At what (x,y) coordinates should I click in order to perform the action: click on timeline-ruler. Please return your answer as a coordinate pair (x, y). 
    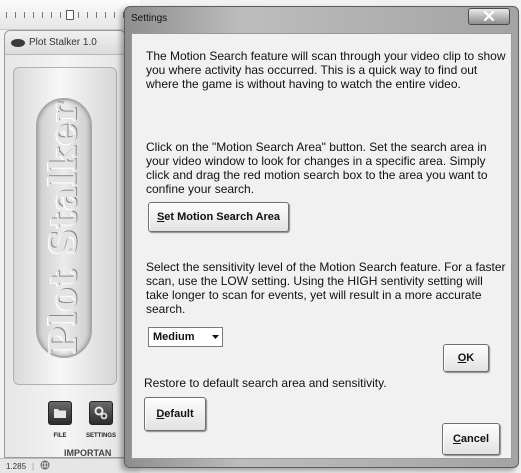
    Looking at the image, I should click on (70, 15).